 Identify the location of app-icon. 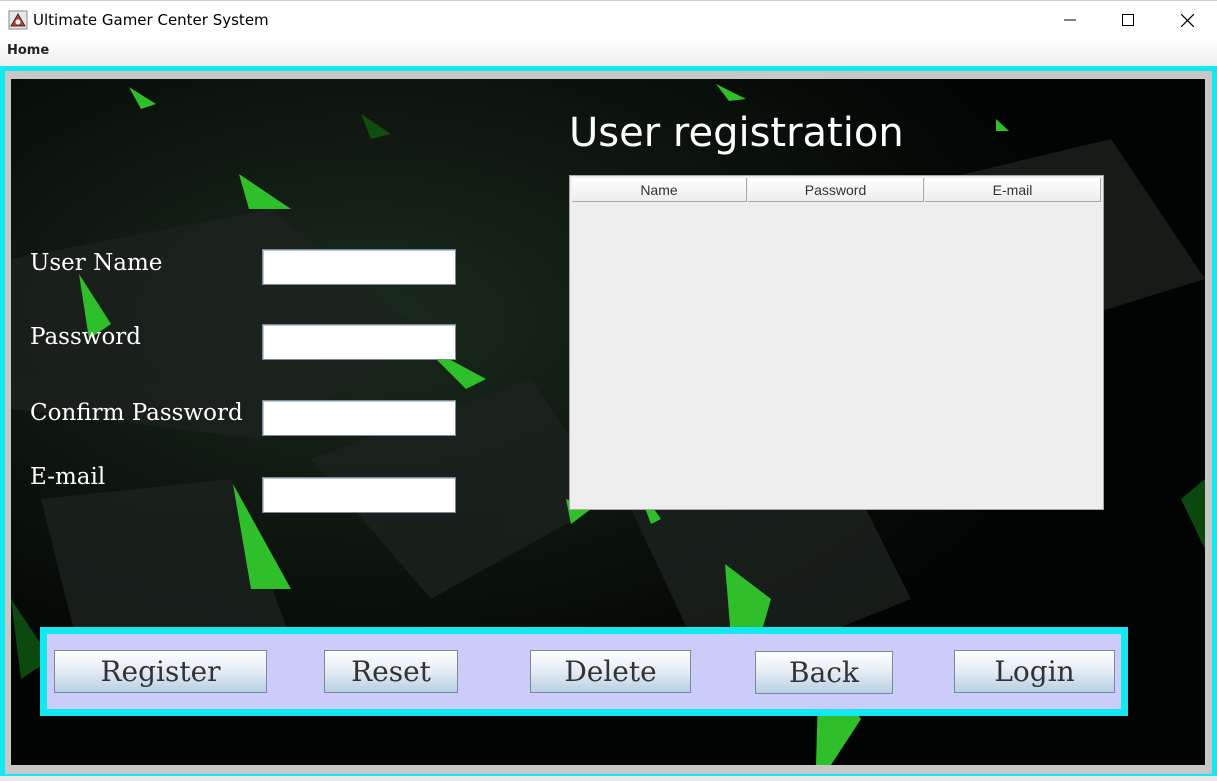
(18, 20).